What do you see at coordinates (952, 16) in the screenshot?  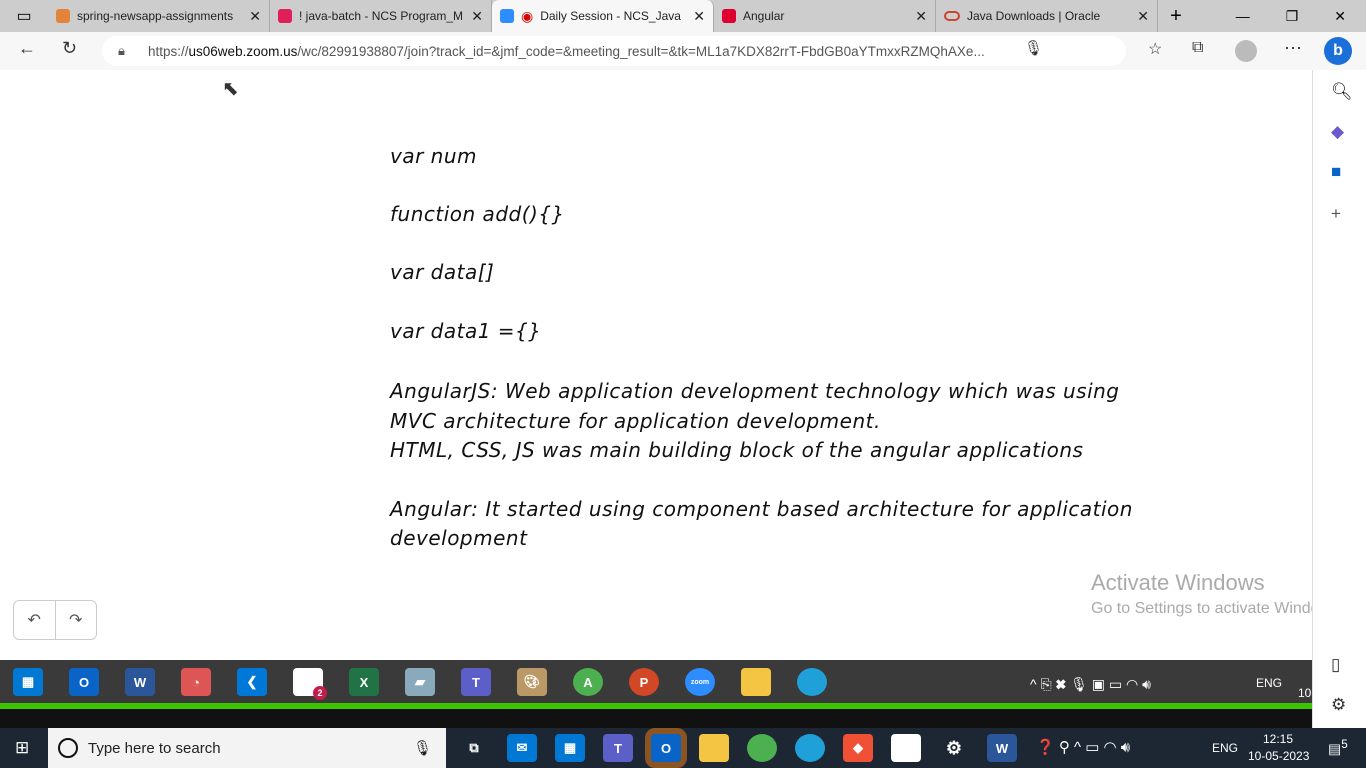 I see `oracle-icon` at bounding box center [952, 16].